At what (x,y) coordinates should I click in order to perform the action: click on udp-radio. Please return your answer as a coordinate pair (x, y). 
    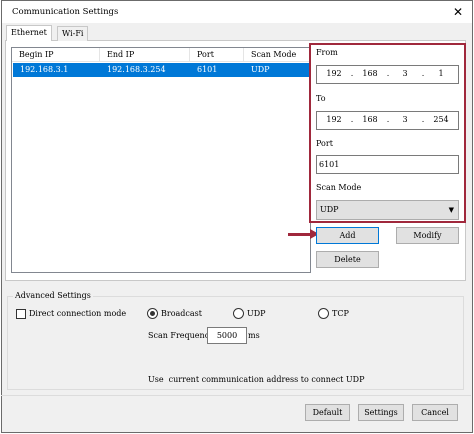
    Looking at the image, I should click on (238, 313).